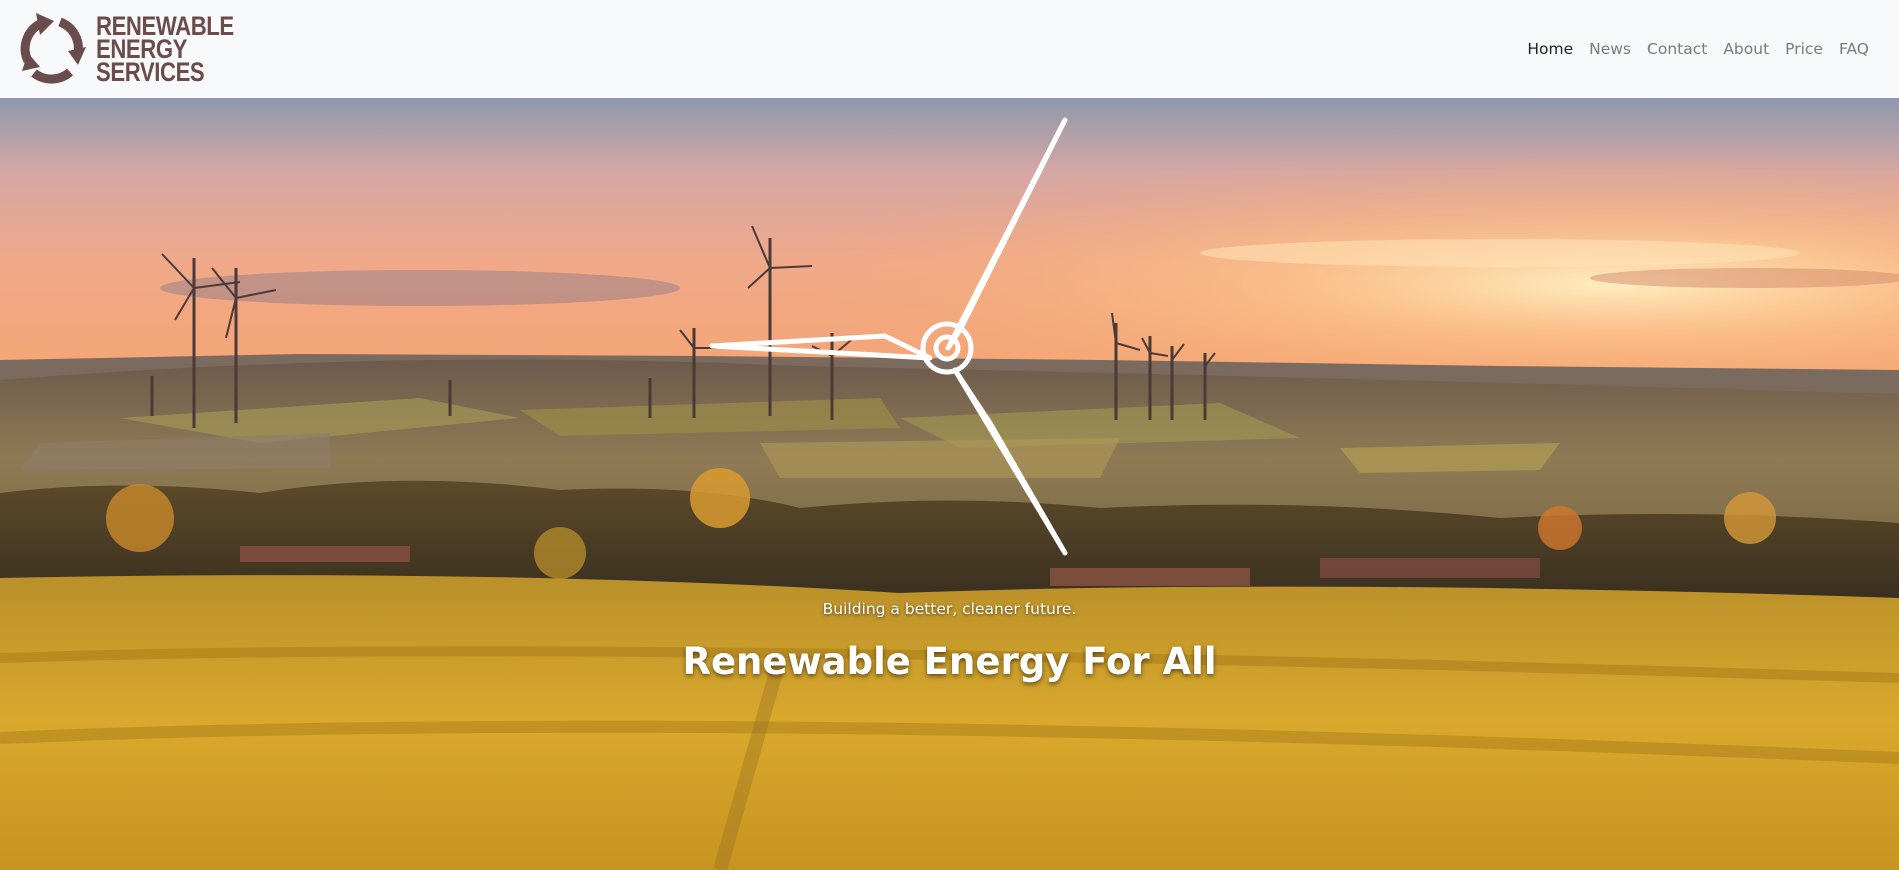 The width and height of the screenshot is (1899, 870). I want to click on nav-about: About, so click(1746, 49).